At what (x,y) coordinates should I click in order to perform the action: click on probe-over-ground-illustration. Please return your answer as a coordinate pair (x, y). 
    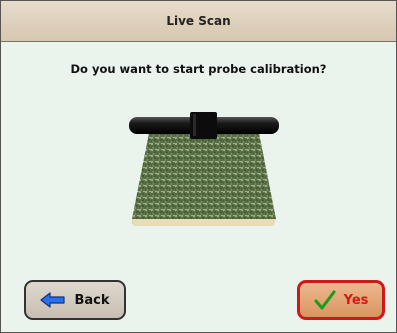
    Looking at the image, I should click on (204, 169).